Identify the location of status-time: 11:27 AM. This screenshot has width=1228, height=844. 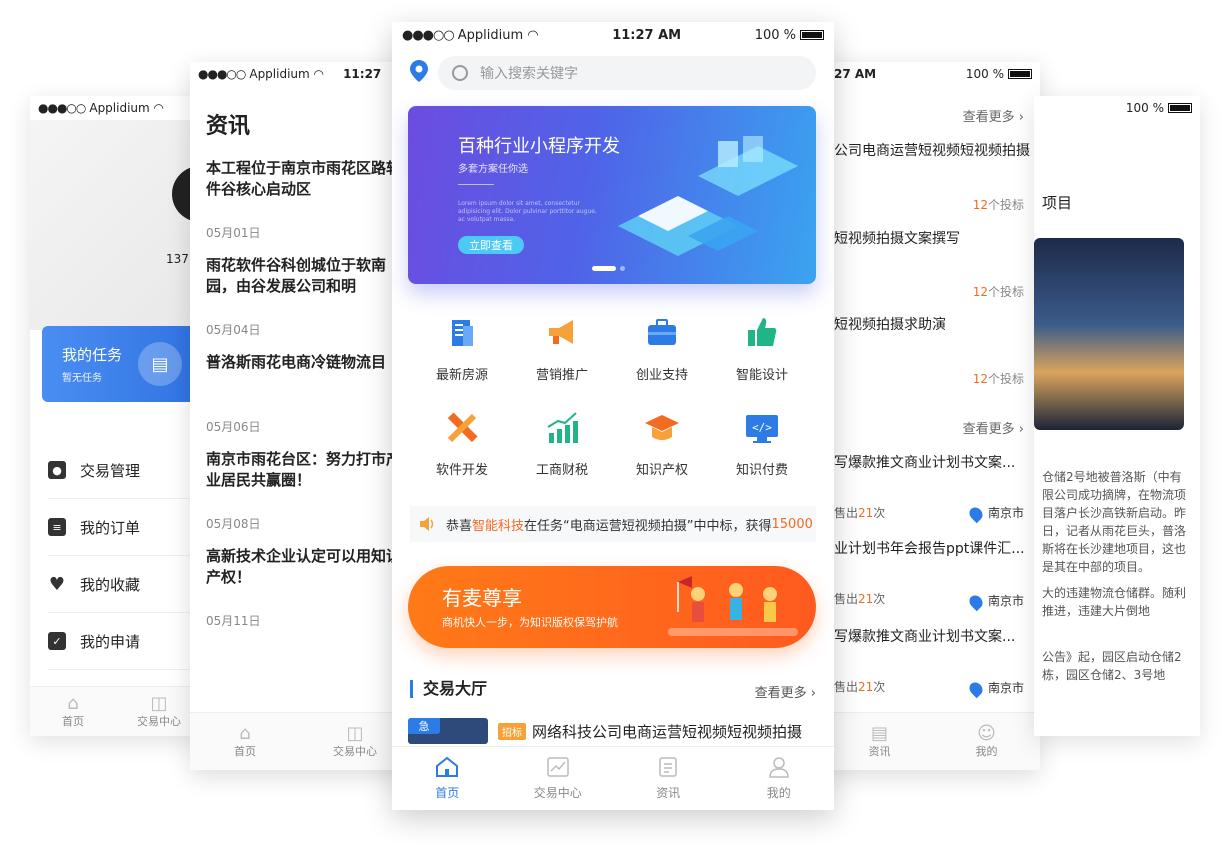
(647, 35).